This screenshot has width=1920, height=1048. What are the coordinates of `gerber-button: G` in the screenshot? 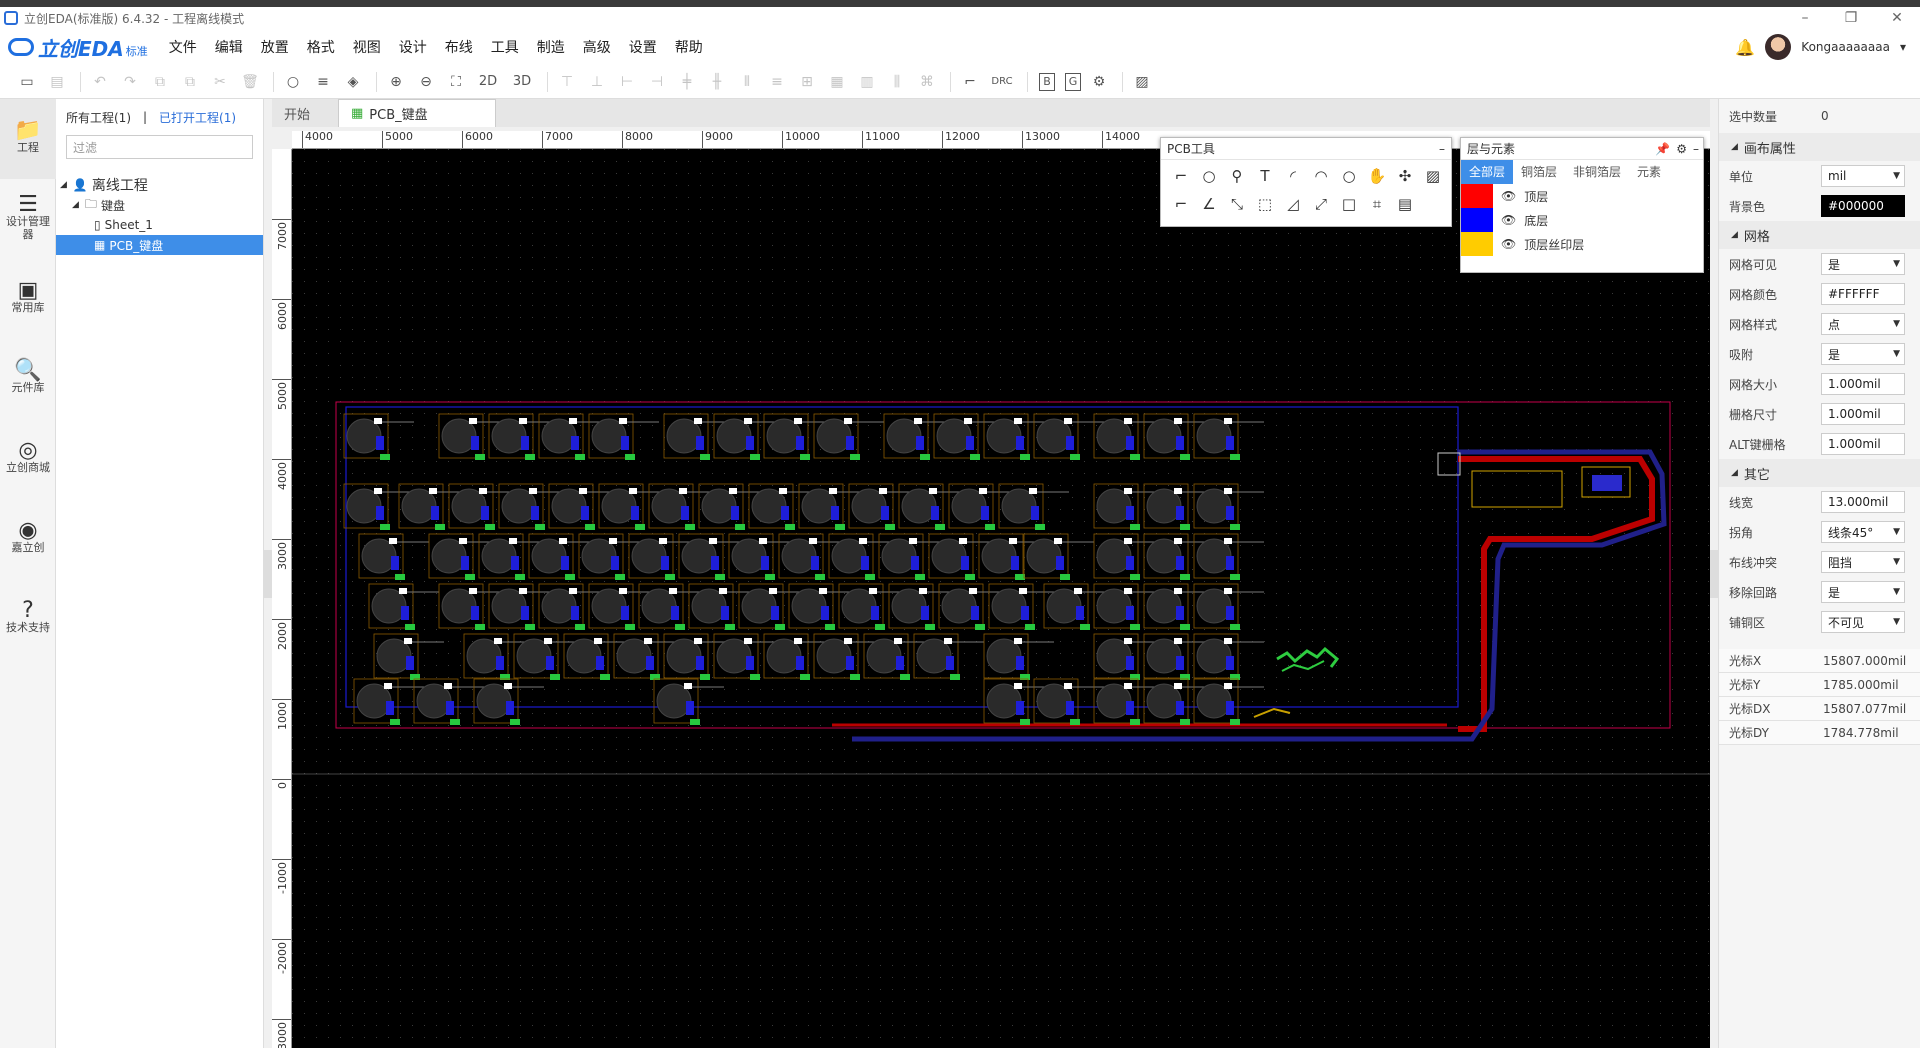 It's located at (1073, 81).